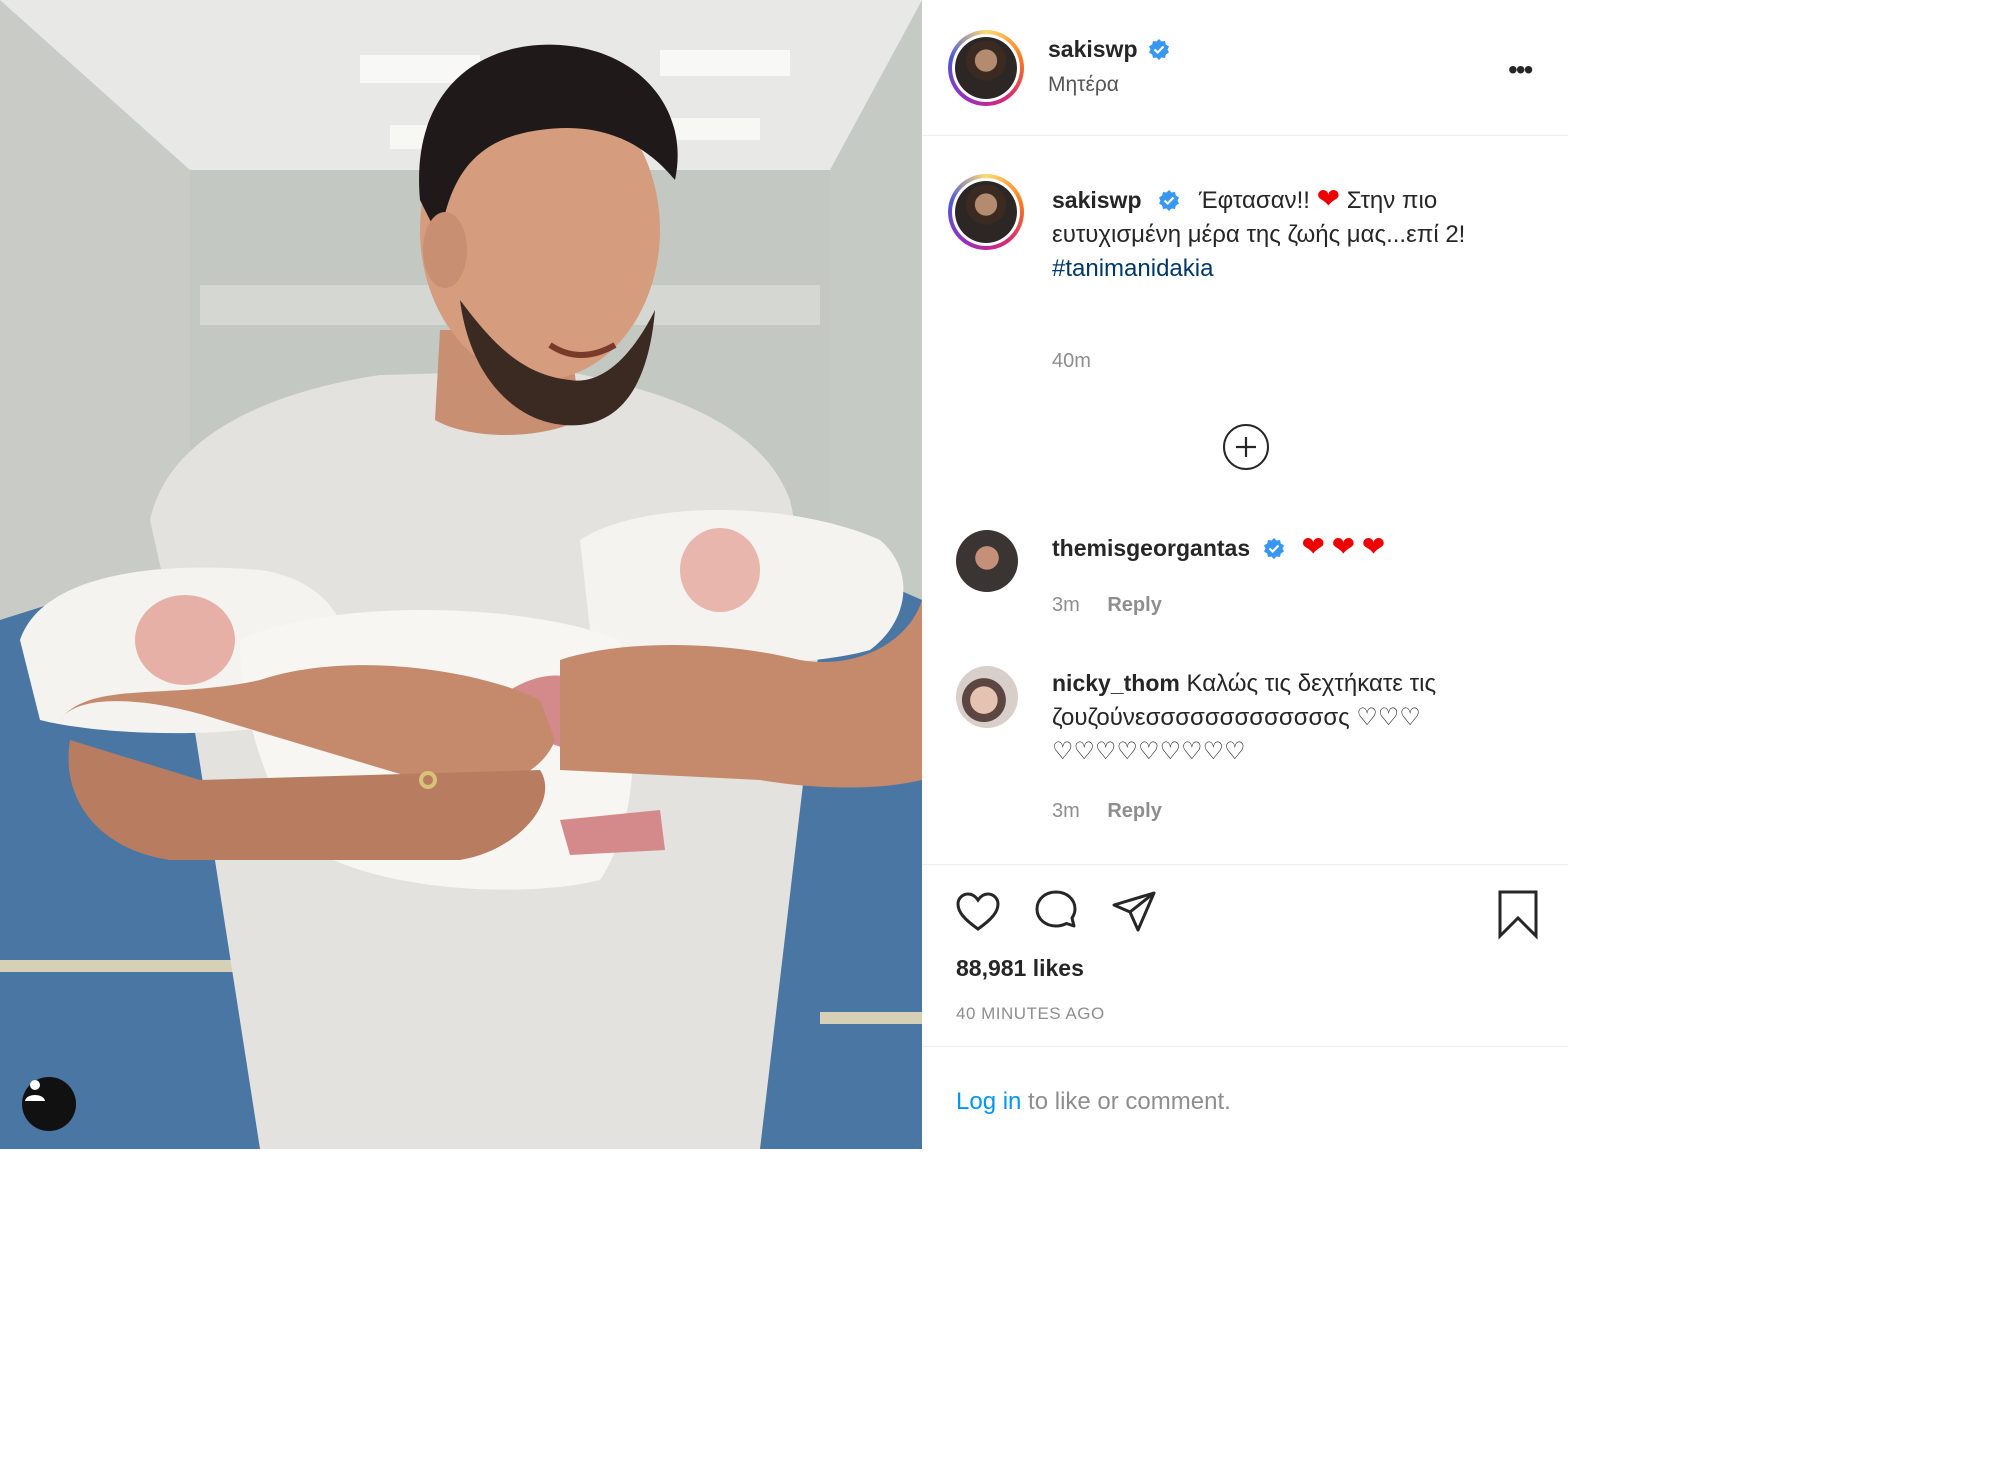 The image size is (2000, 1465). I want to click on user-icon, so click(35, 1090).